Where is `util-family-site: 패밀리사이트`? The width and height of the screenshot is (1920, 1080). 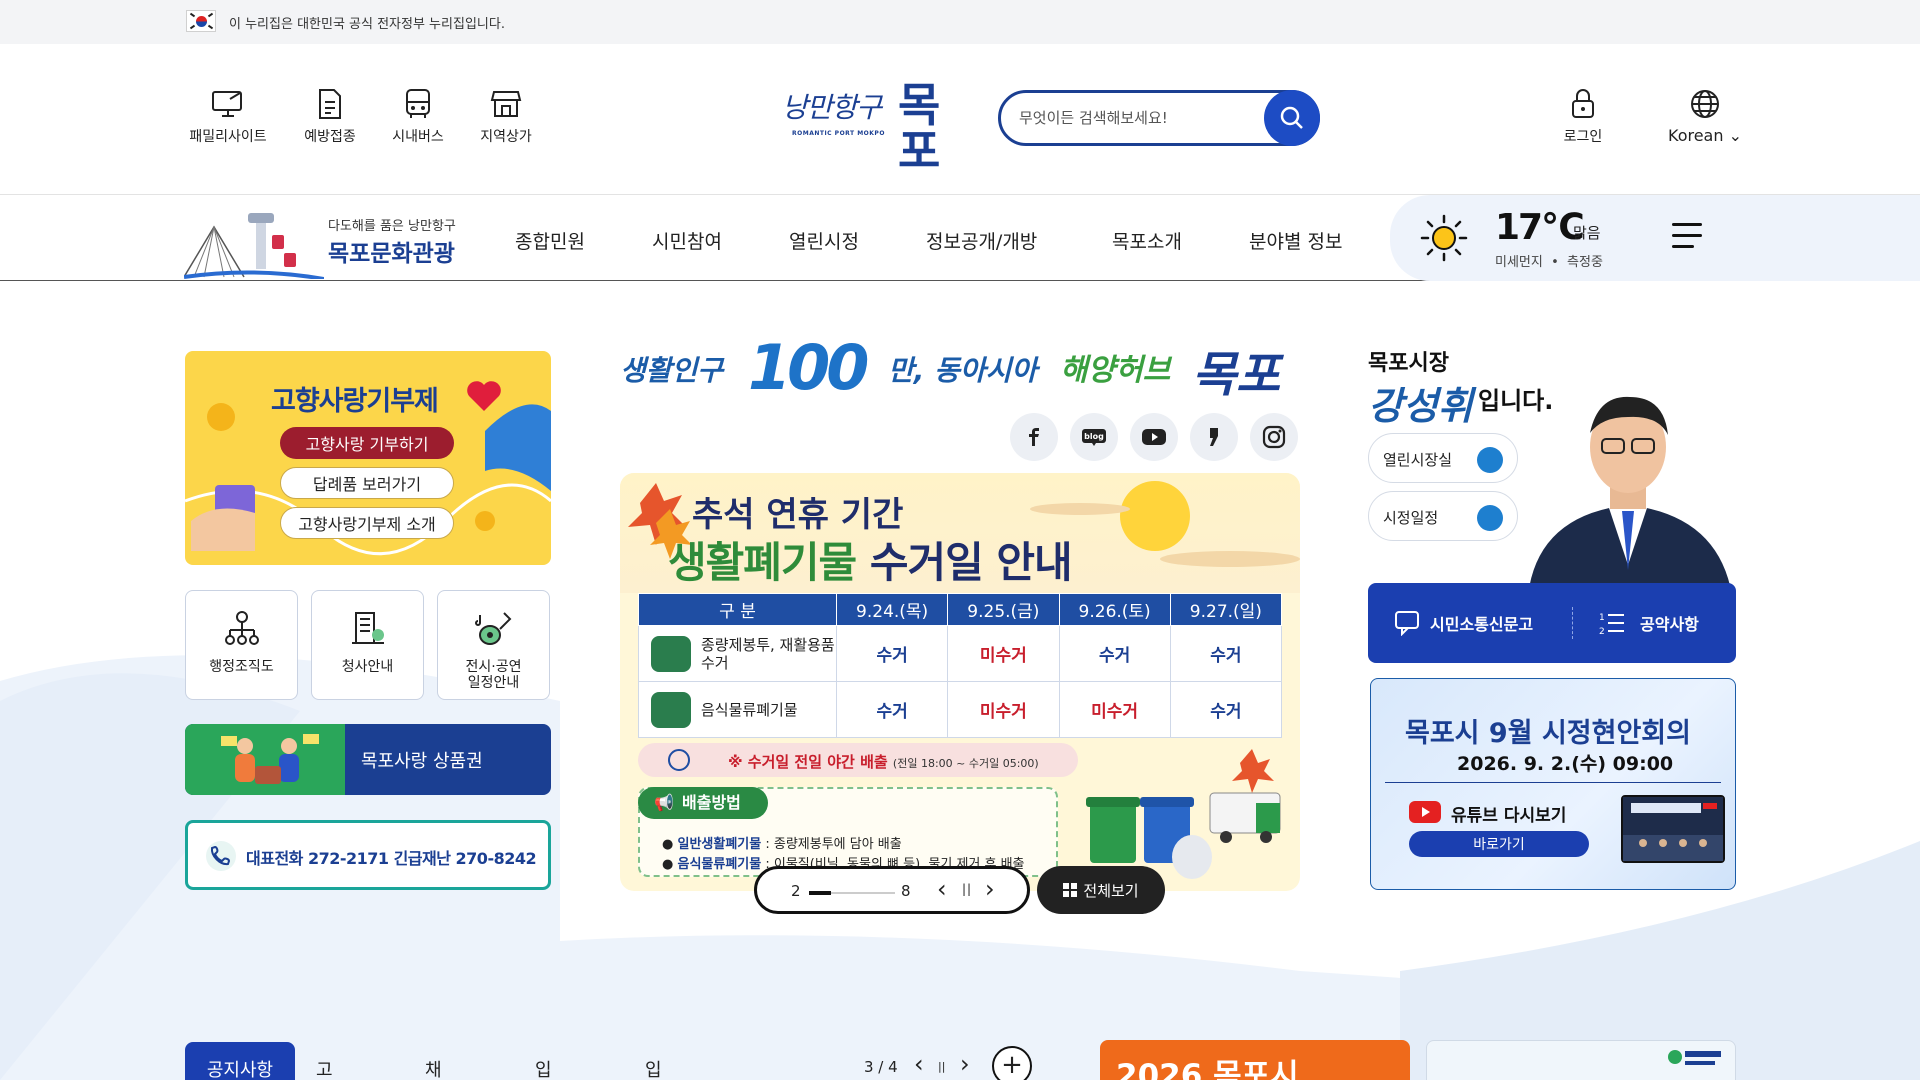 util-family-site: 패밀리사이트 is located at coordinates (228, 116).